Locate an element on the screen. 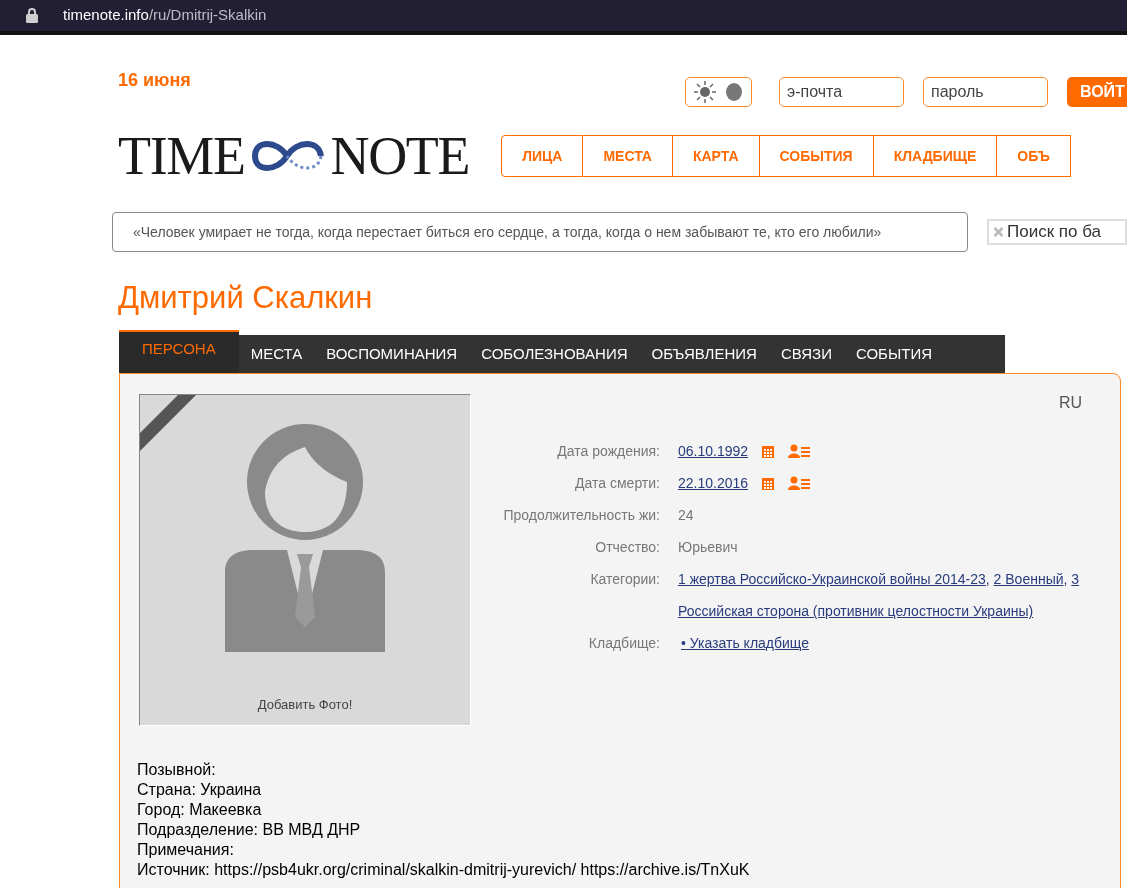 This screenshot has width=1127, height=888. lock-icon is located at coordinates (32, 15).